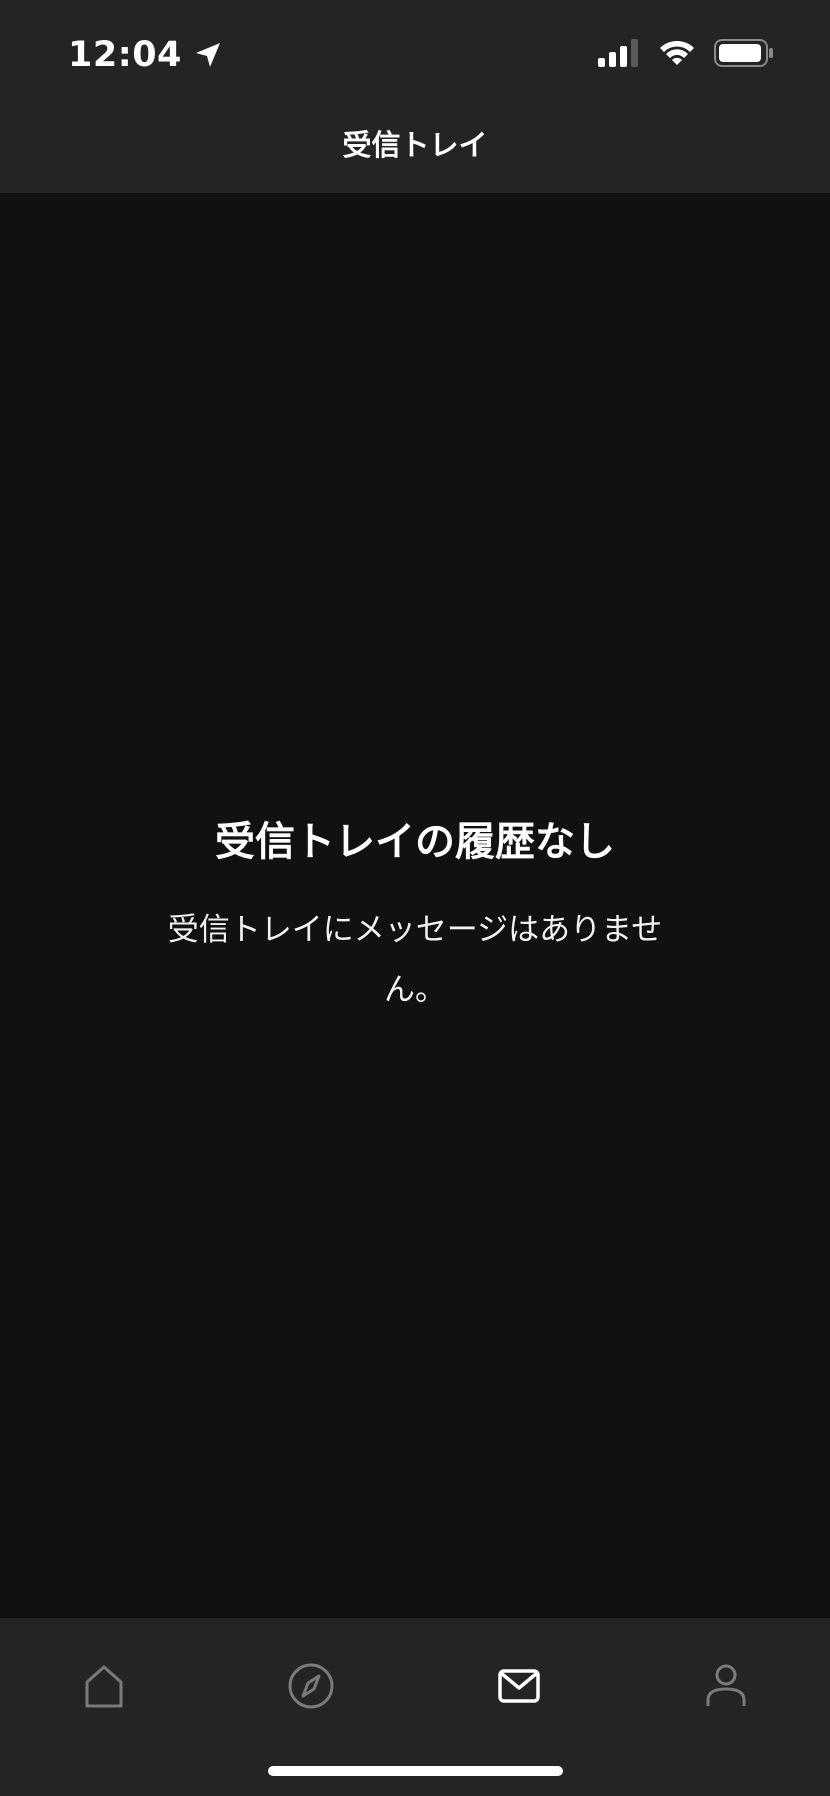 The height and width of the screenshot is (1796, 830). What do you see at coordinates (415, 960) in the screenshot?
I see `empty-state-description: 受信トレイにメッセージはありません。` at bounding box center [415, 960].